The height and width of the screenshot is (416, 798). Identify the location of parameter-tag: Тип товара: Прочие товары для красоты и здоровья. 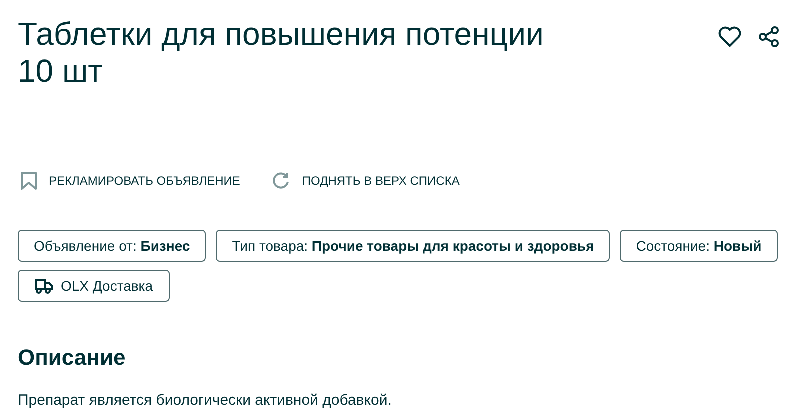
(413, 246).